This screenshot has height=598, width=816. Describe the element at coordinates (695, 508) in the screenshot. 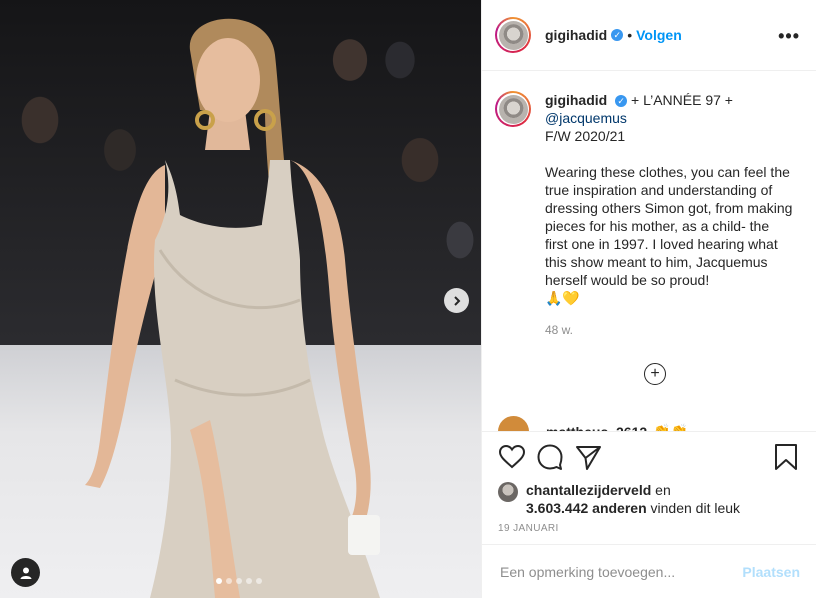

I see `likes-suffix: vinden dit leuk` at that location.